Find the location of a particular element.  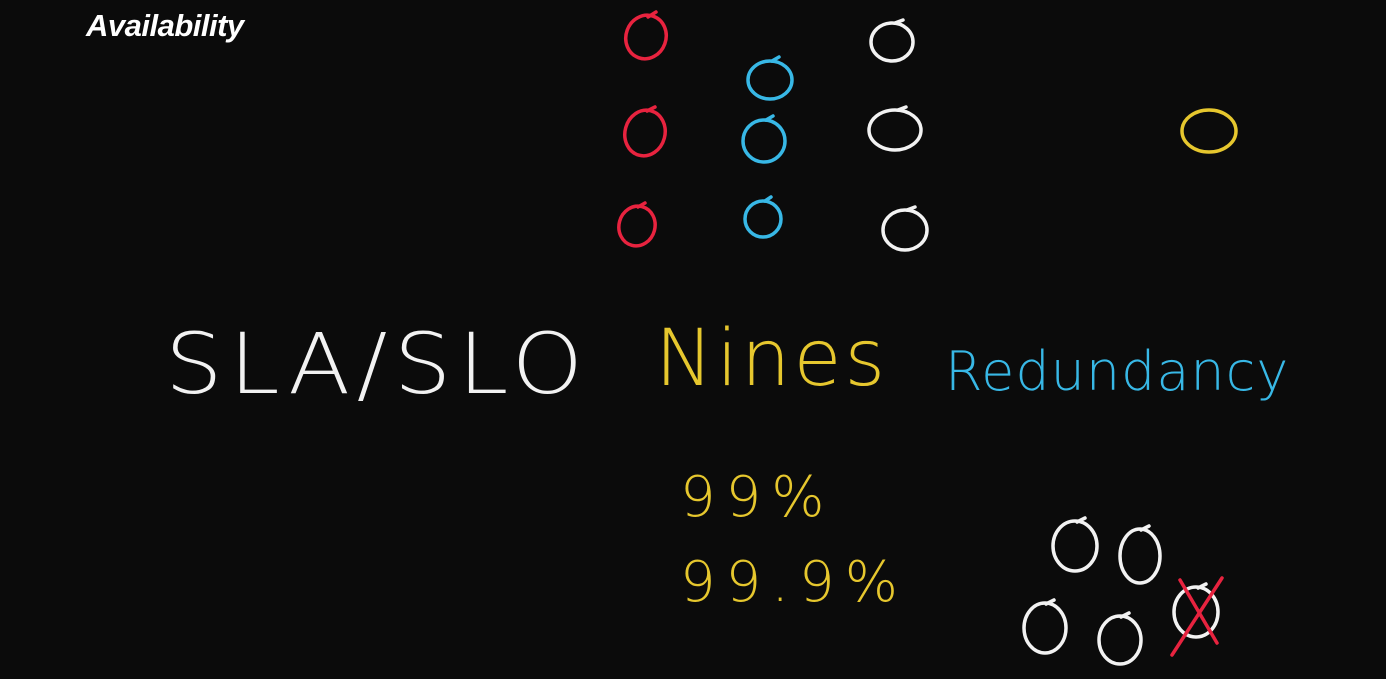

white-node-column is located at coordinates (898, 135).